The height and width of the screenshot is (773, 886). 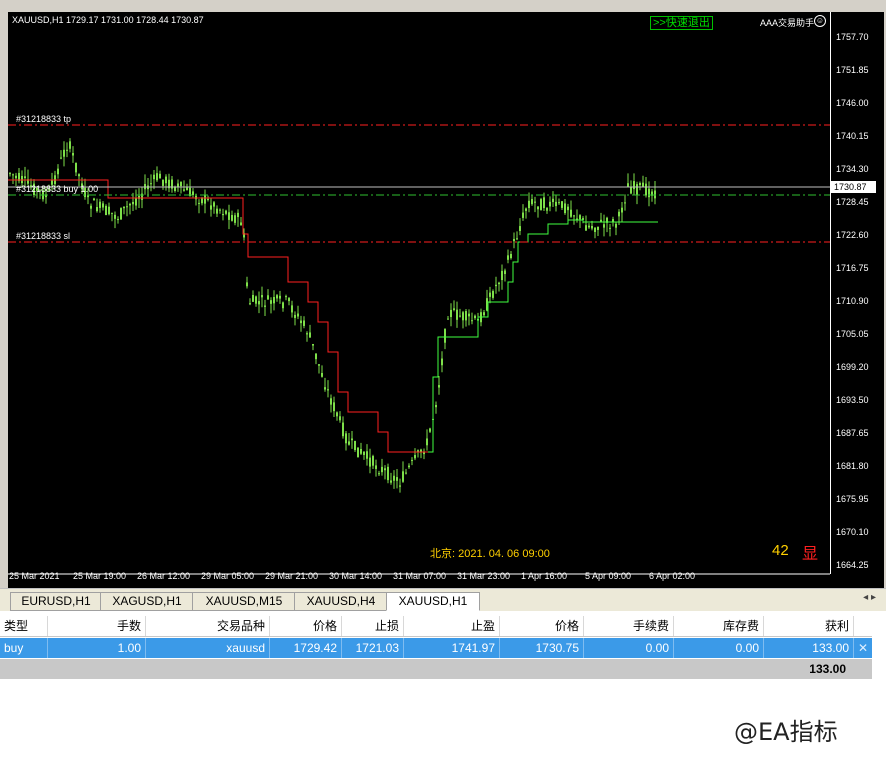 What do you see at coordinates (852, 565) in the screenshot?
I see `price-tick: 1664.25` at bounding box center [852, 565].